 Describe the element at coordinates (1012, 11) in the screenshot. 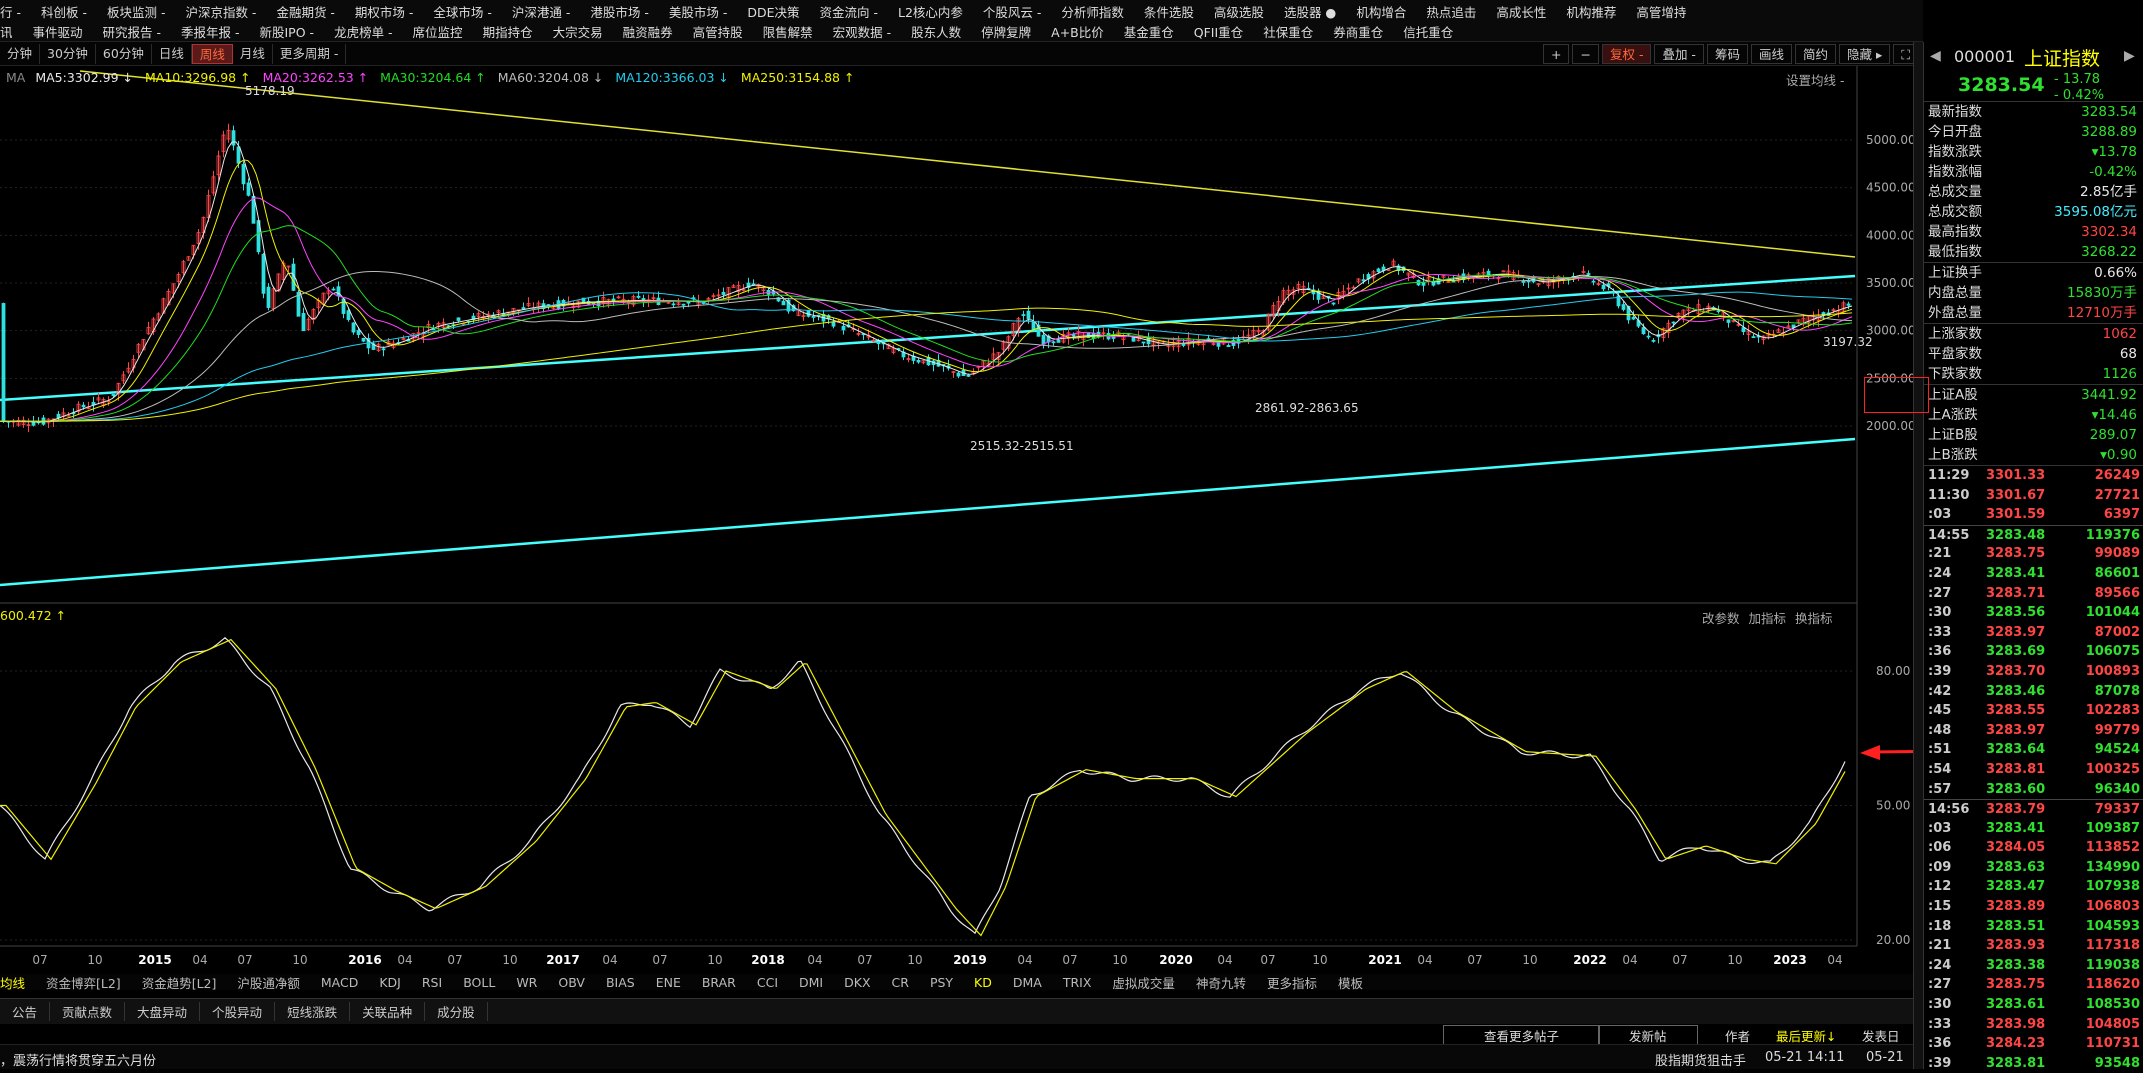

I see `menu-item: 个股风云 -` at that location.